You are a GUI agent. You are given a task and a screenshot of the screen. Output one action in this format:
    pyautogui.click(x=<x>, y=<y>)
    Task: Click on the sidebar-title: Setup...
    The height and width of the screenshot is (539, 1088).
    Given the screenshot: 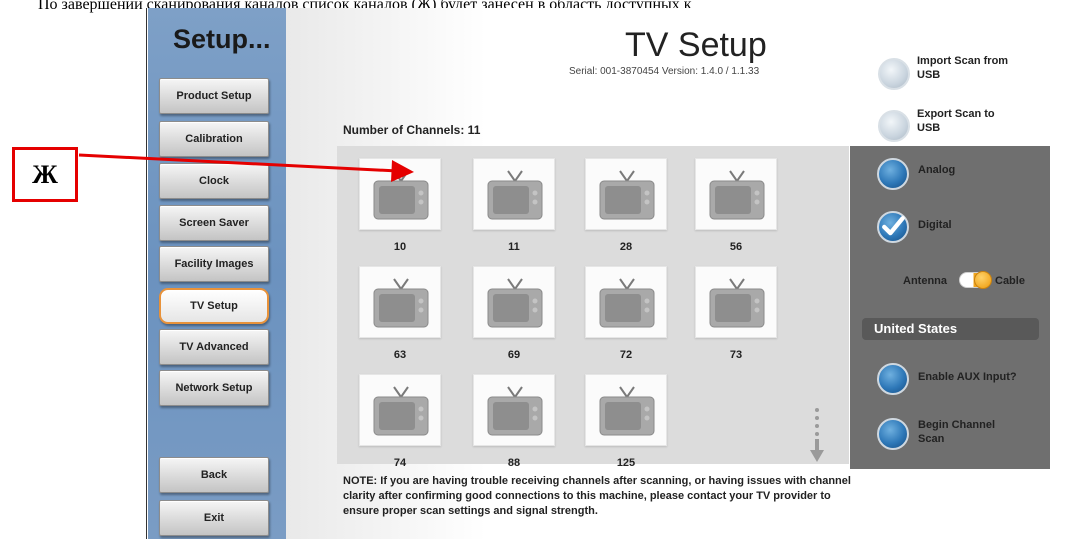 What is the action you would take?
    pyautogui.click(x=222, y=39)
    